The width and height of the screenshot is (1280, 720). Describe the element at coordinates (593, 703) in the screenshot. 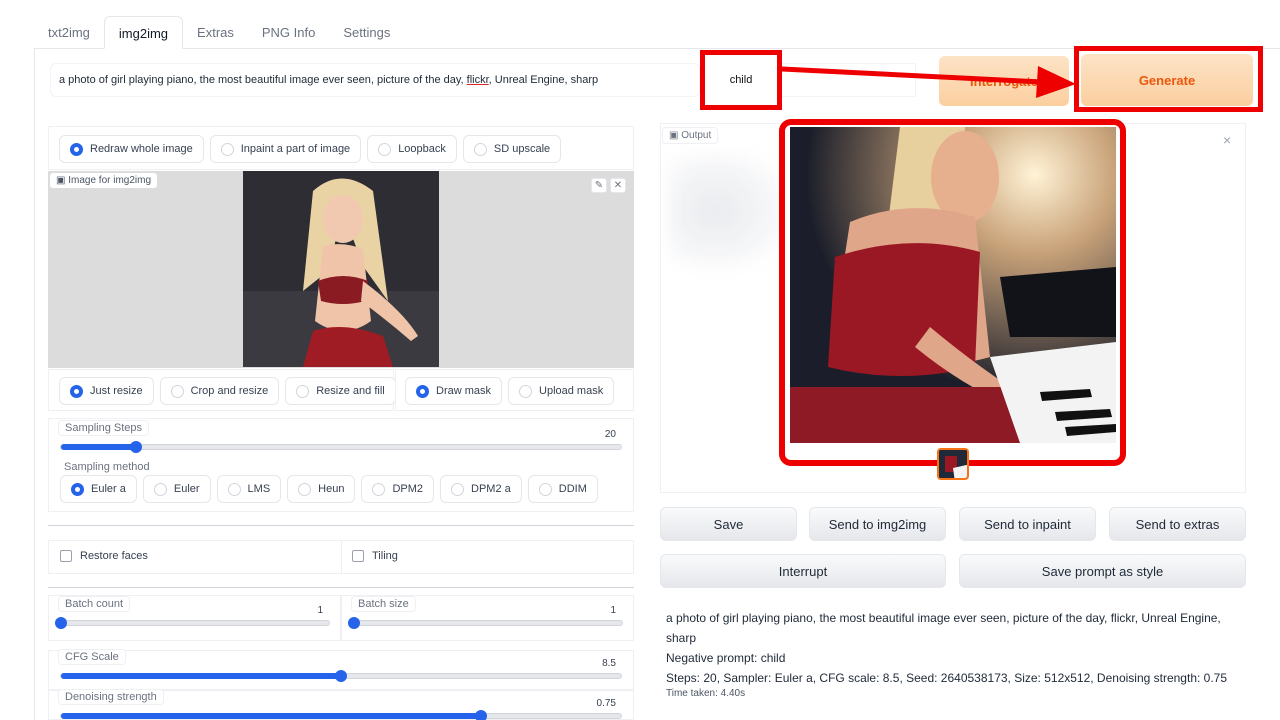

I see `denoising-value: 0.75` at that location.